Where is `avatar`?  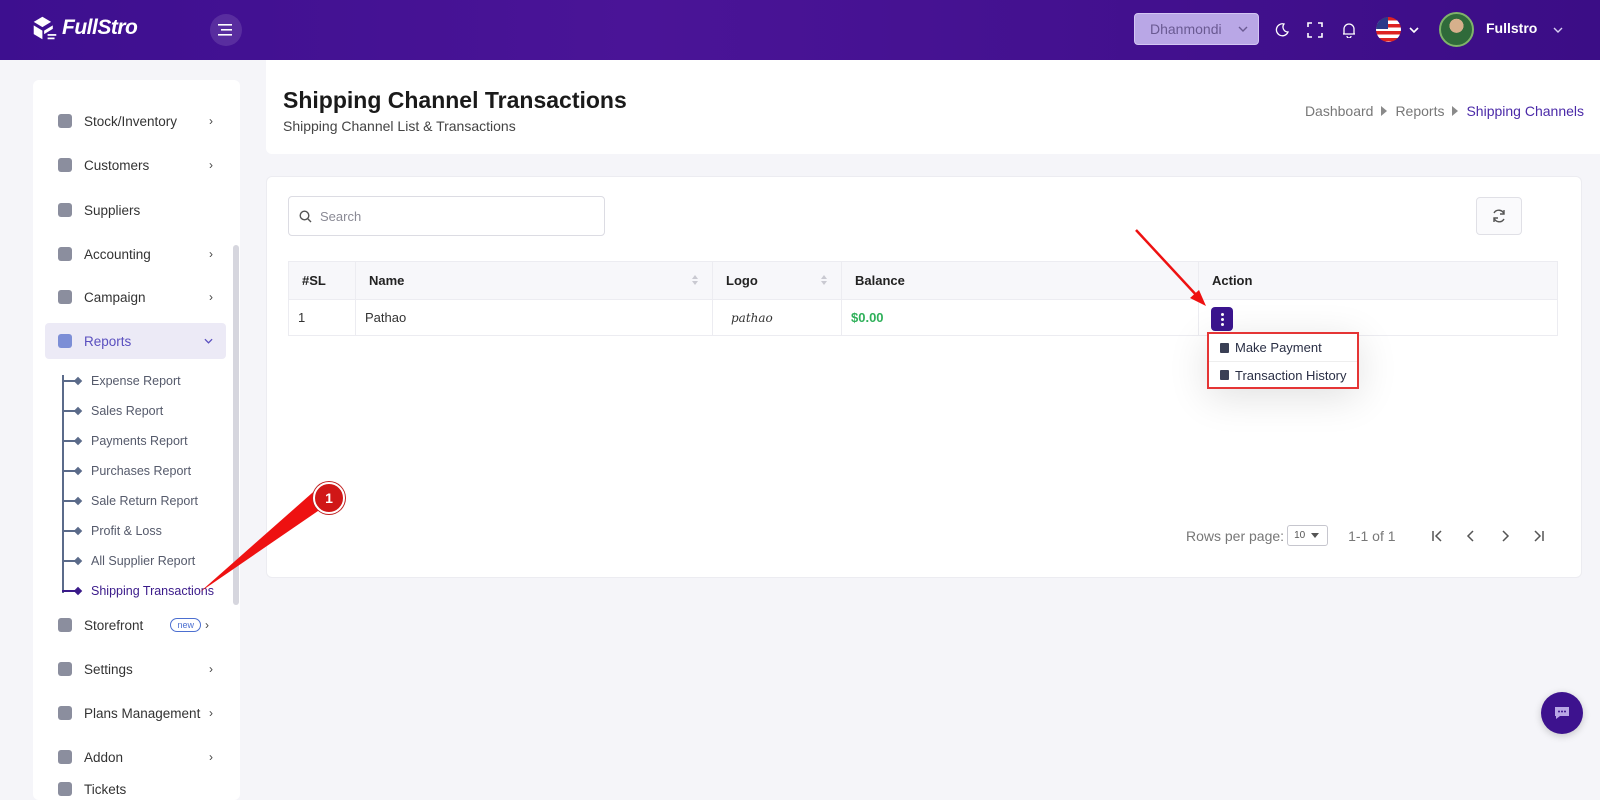
avatar is located at coordinates (1456, 29).